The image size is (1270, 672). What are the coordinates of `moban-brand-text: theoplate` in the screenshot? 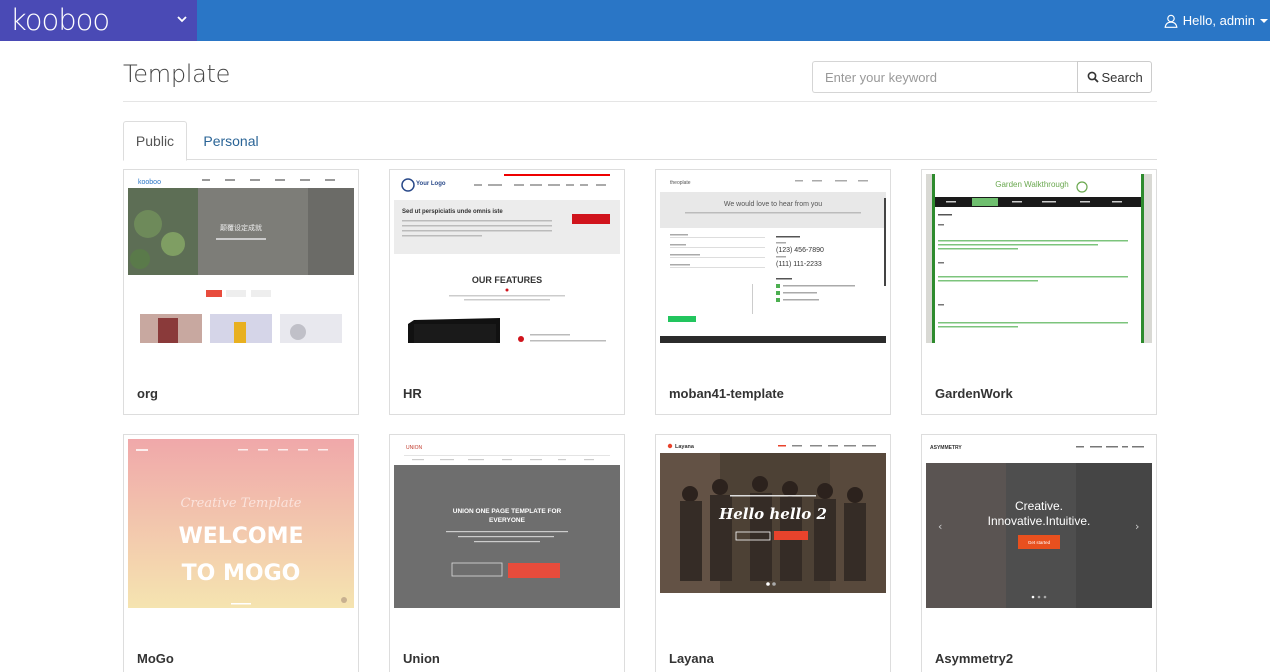 It's located at (680, 183).